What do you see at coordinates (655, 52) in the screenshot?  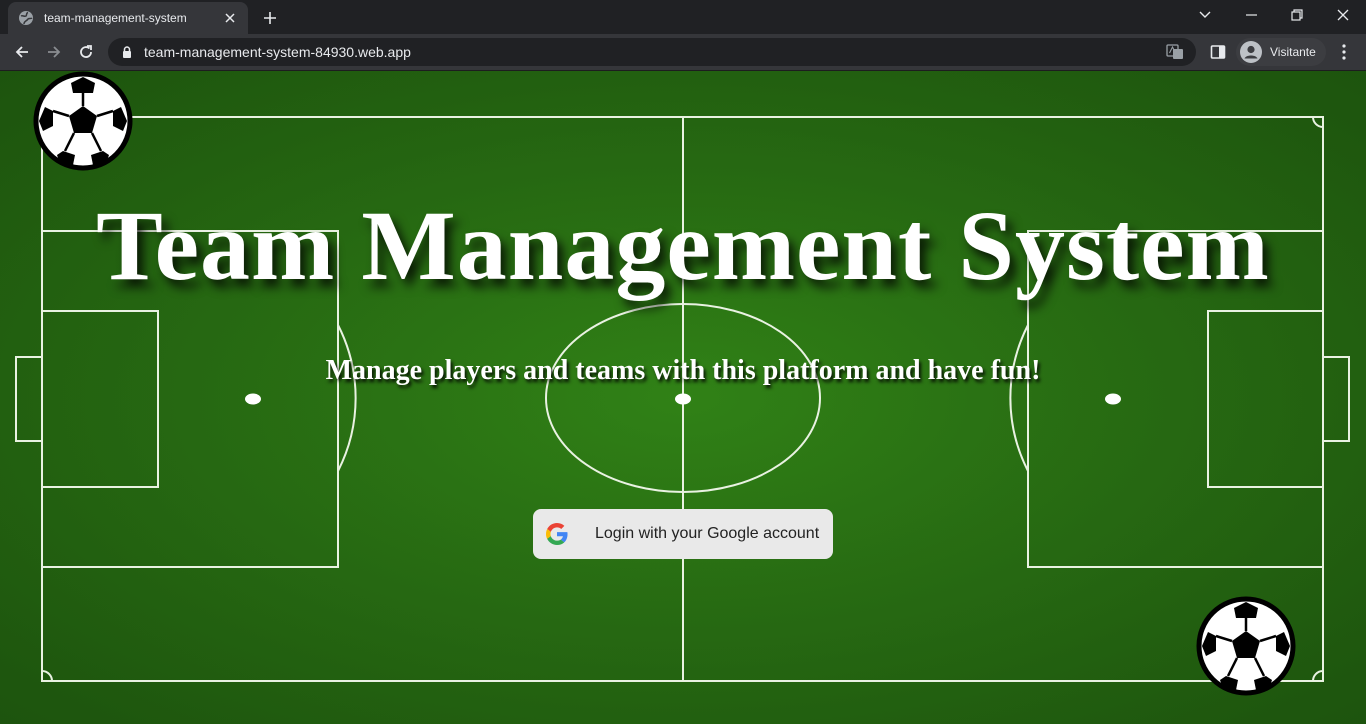 I see `url-text: team-management-system-84930.web.app` at bounding box center [655, 52].